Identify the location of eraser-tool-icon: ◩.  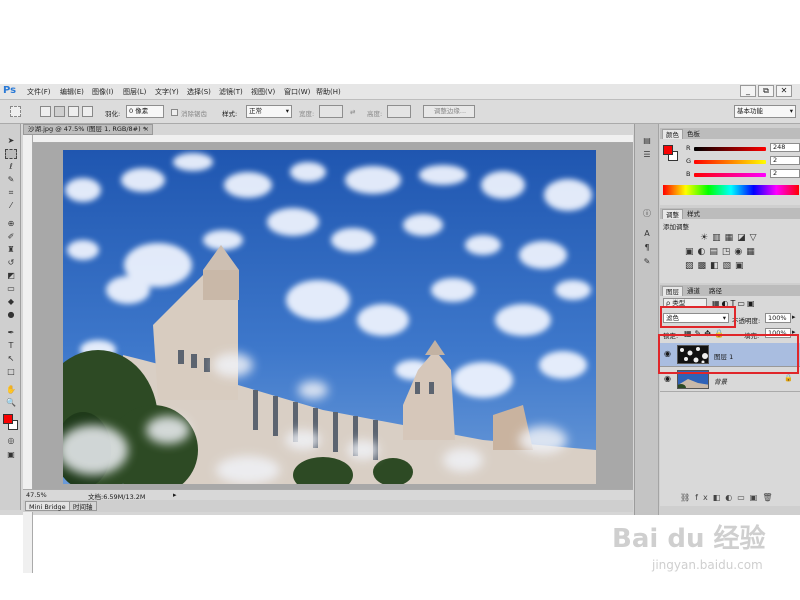
(11, 276).